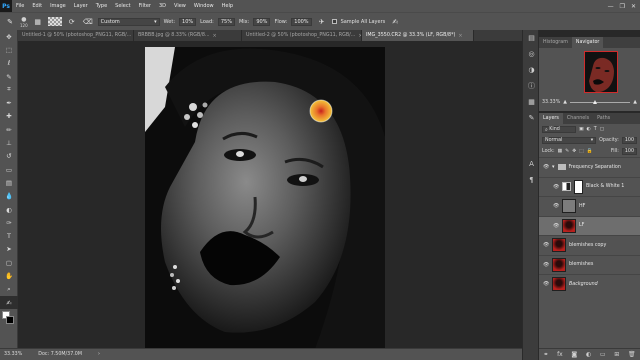 The image size is (640, 360). What do you see at coordinates (567, 151) in the screenshot?
I see `lock-image-icon: ✎` at bounding box center [567, 151].